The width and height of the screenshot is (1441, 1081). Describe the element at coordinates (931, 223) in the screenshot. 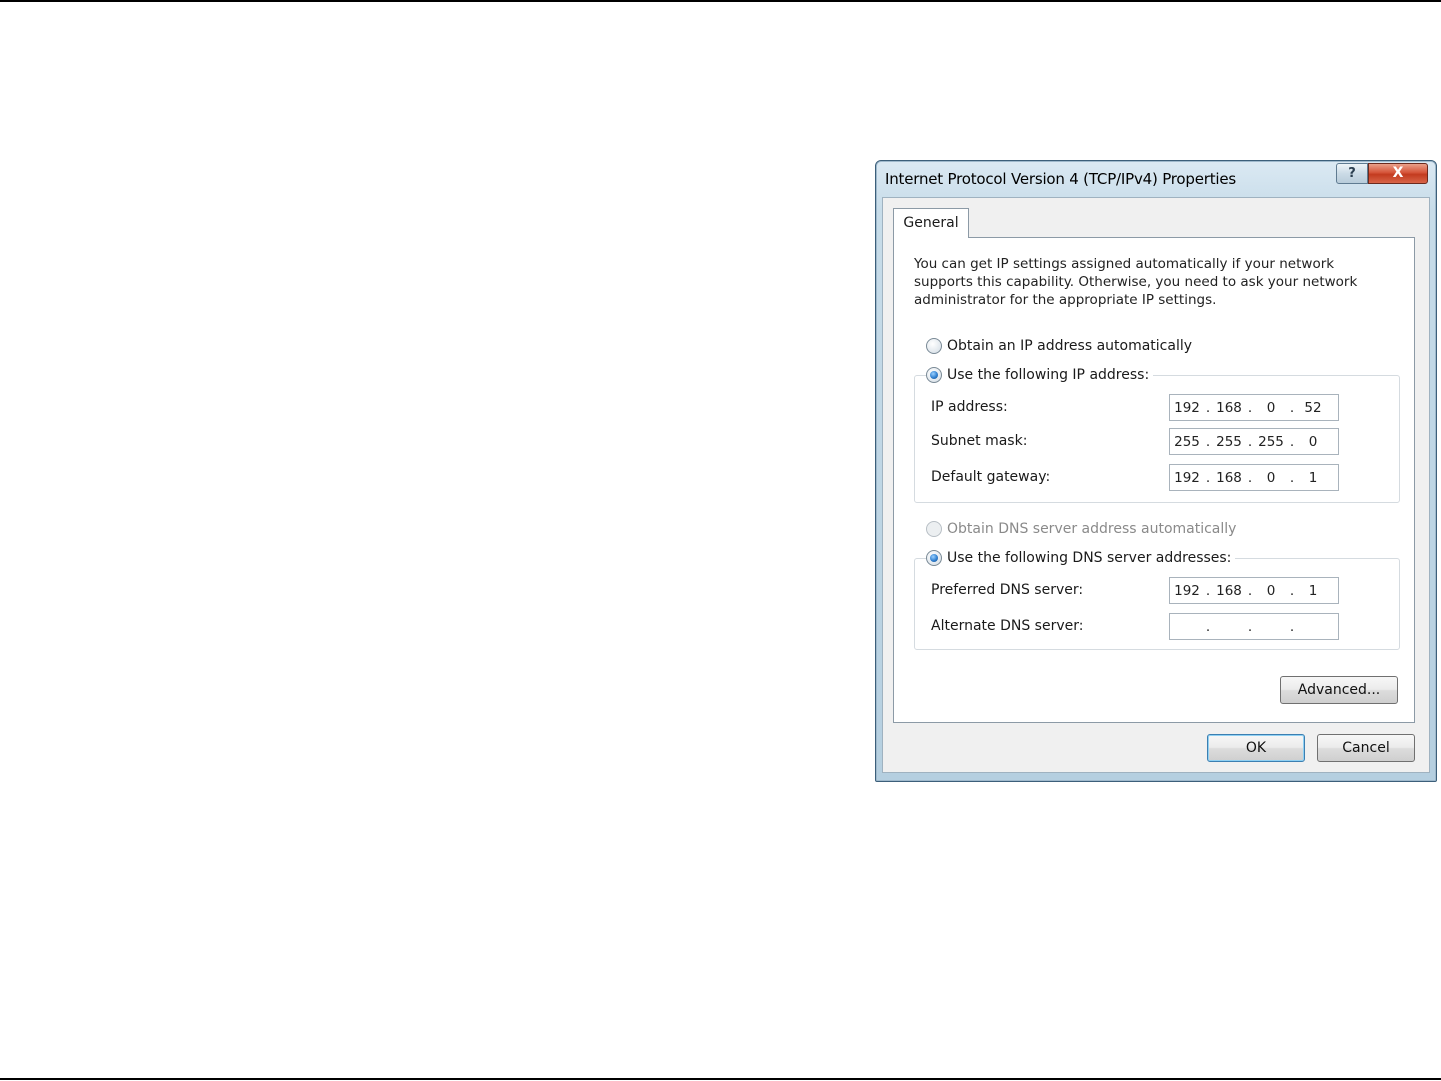

I see `tab-general: General` at that location.